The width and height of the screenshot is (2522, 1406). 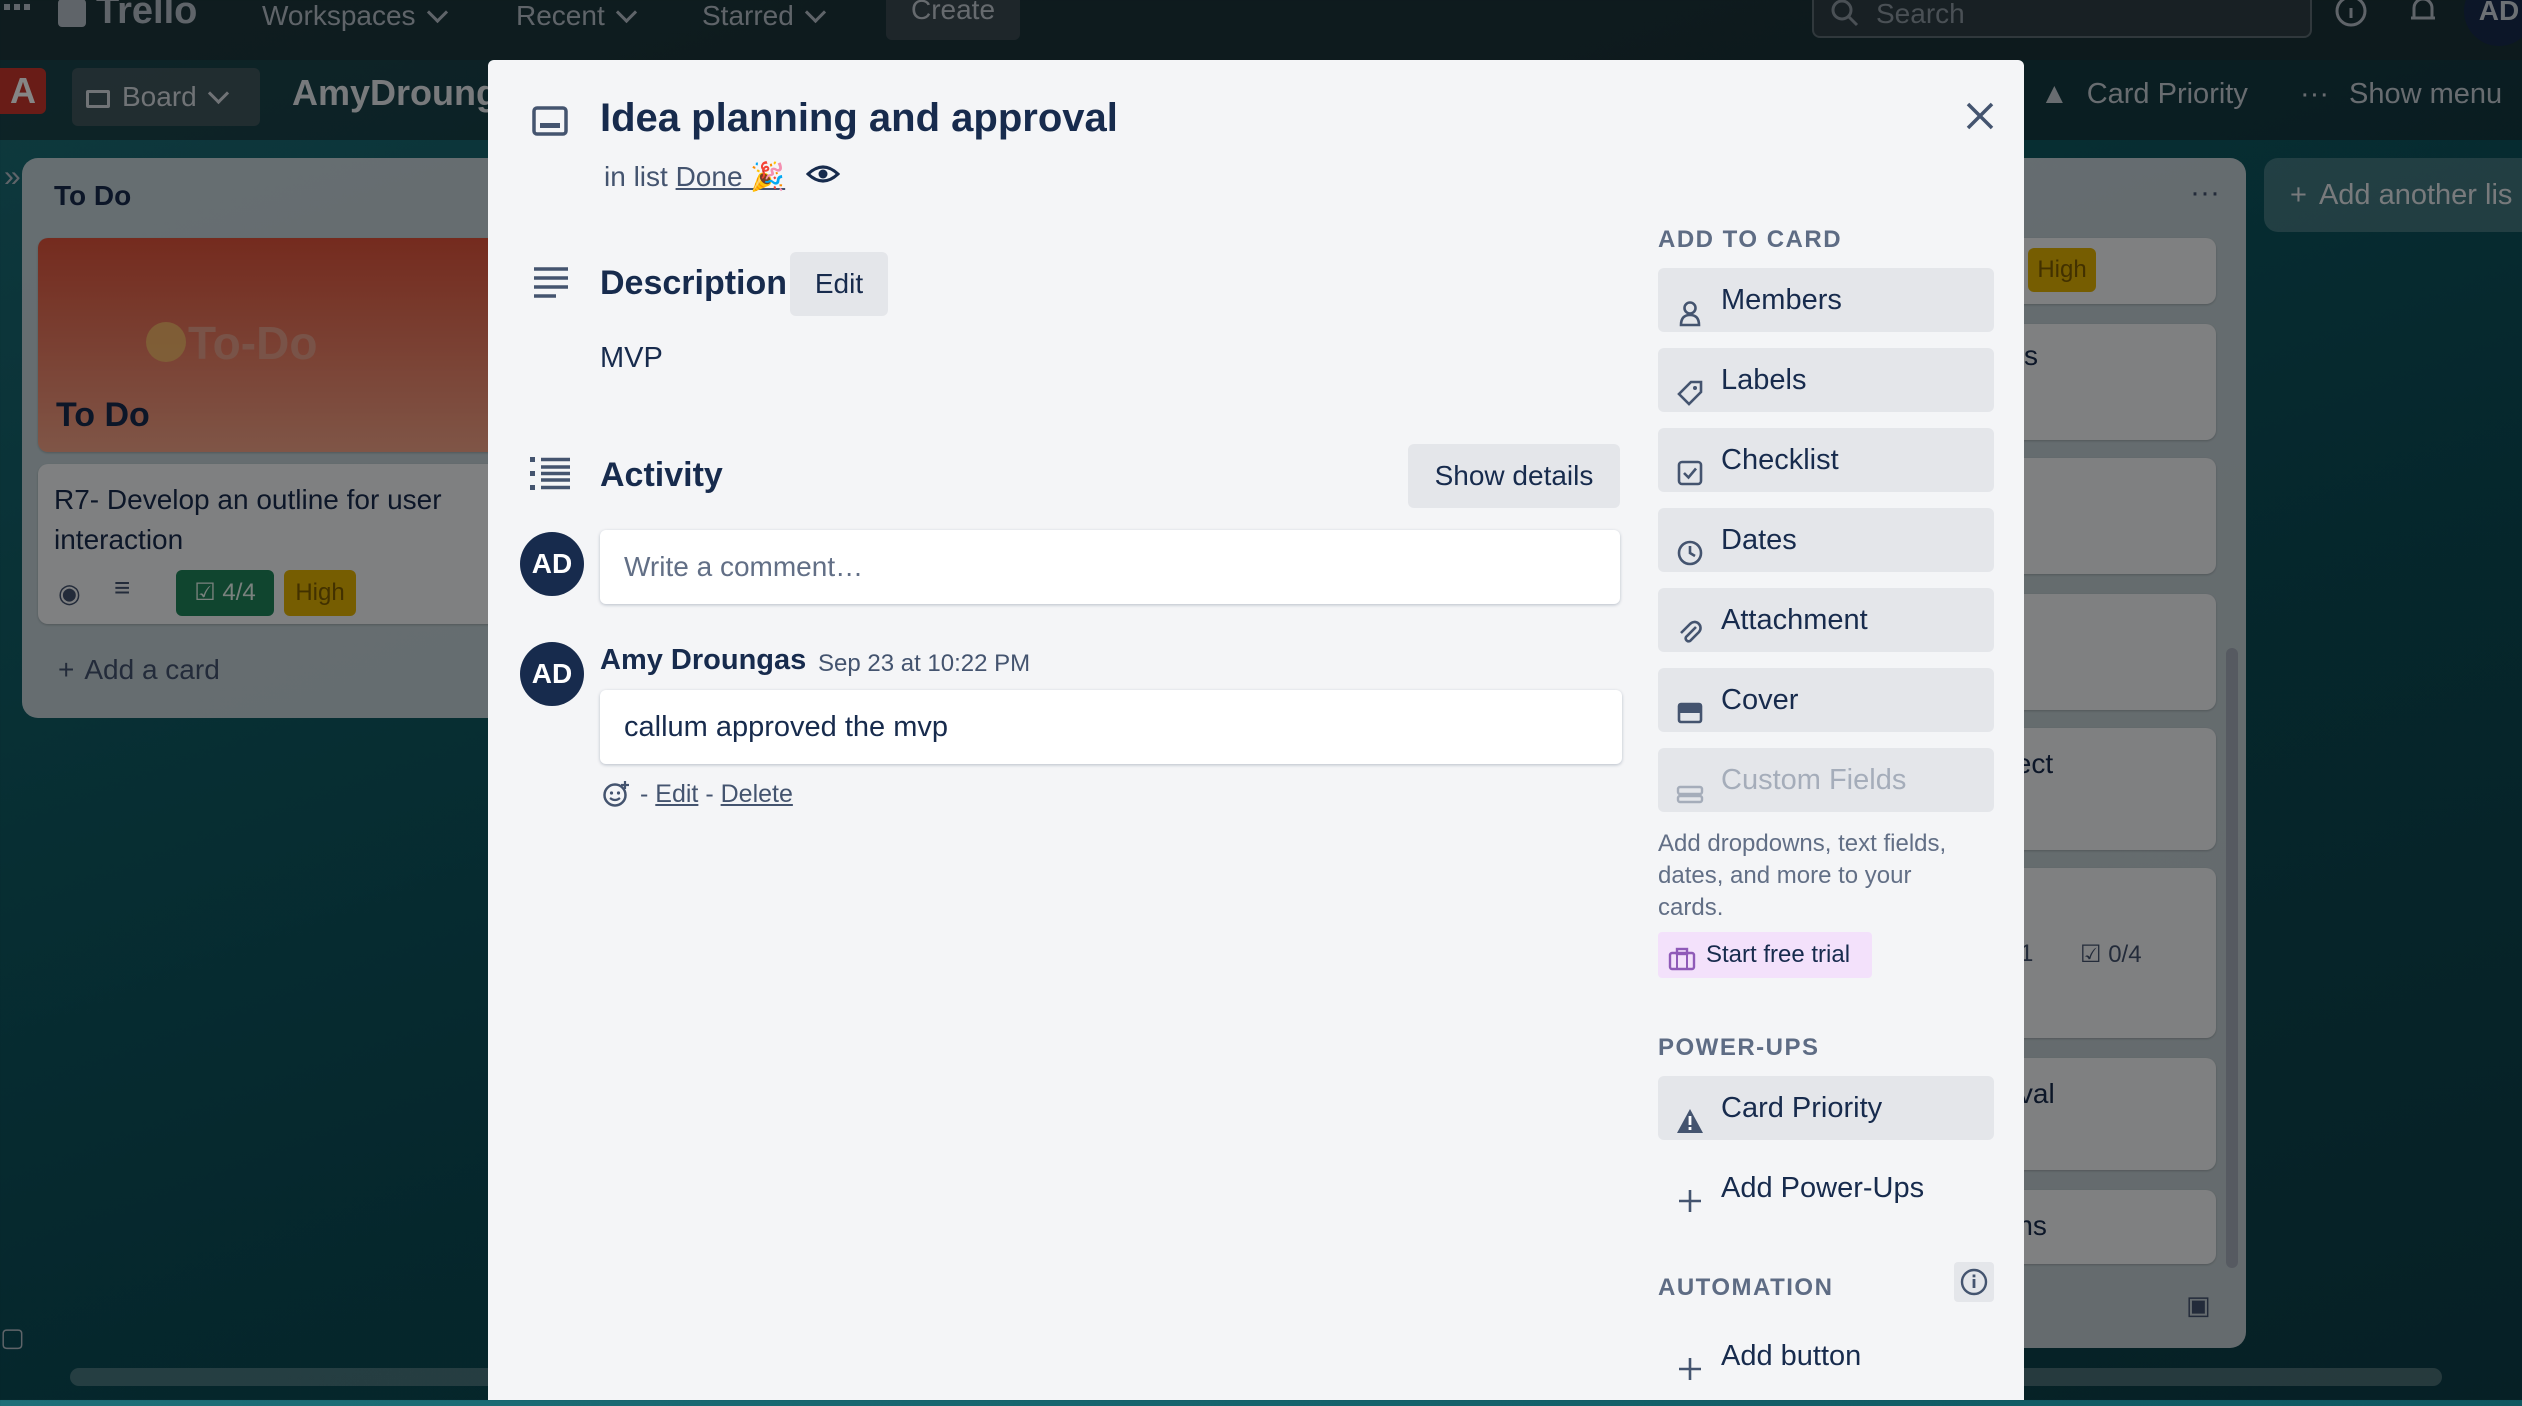 I want to click on description-edit-button: Edit, so click(x=839, y=284).